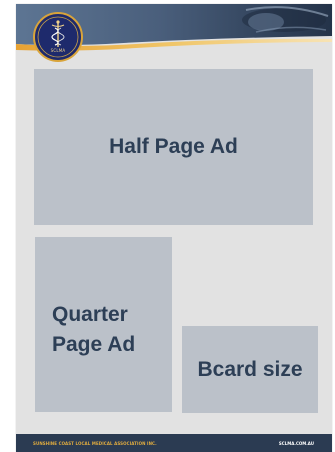  What do you see at coordinates (296, 443) in the screenshot?
I see `footer-website-link: SCLMA.COM.AU` at bounding box center [296, 443].